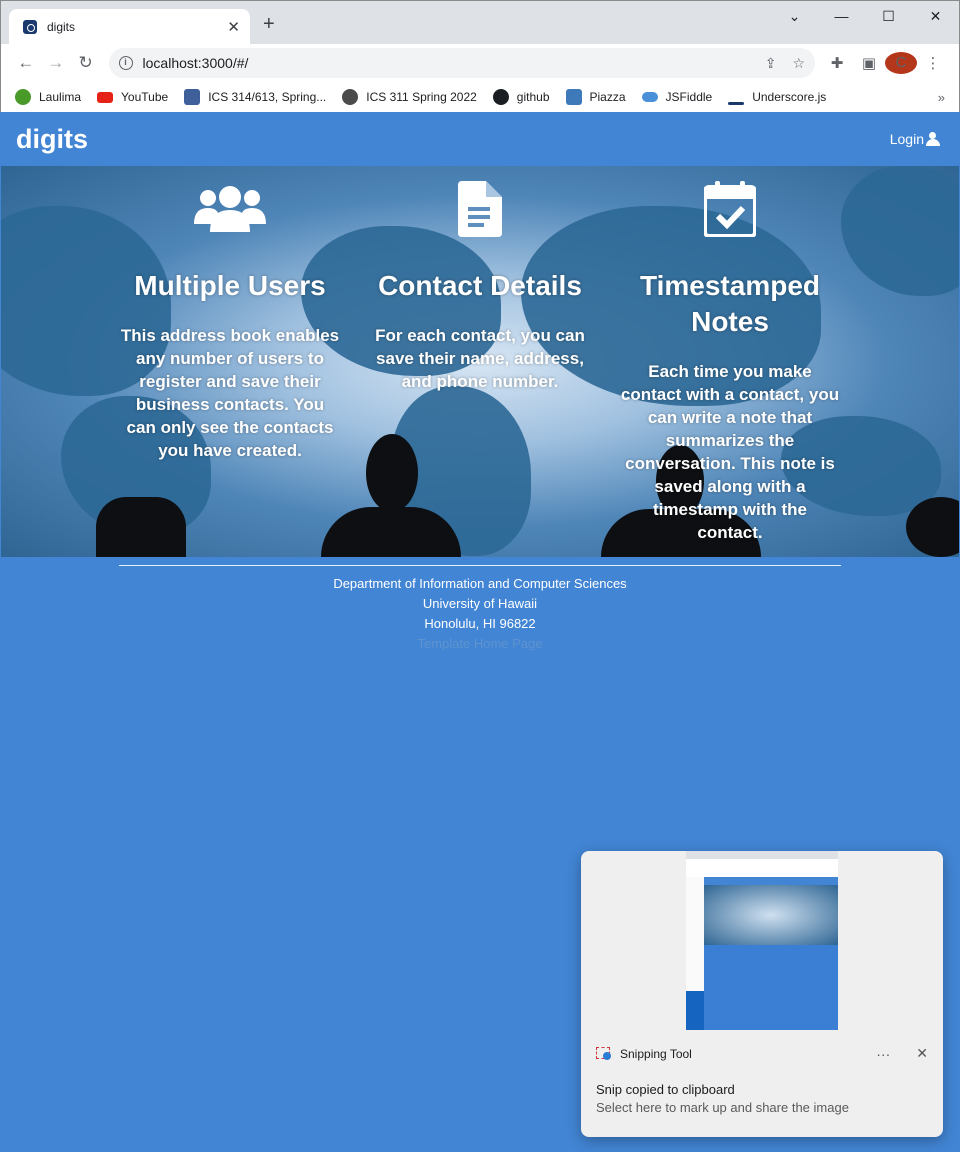  I want to click on bookmark-label: github, so click(533, 97).